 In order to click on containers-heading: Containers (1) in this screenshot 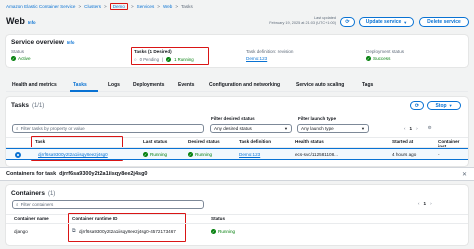, I will do `click(33, 193)`.